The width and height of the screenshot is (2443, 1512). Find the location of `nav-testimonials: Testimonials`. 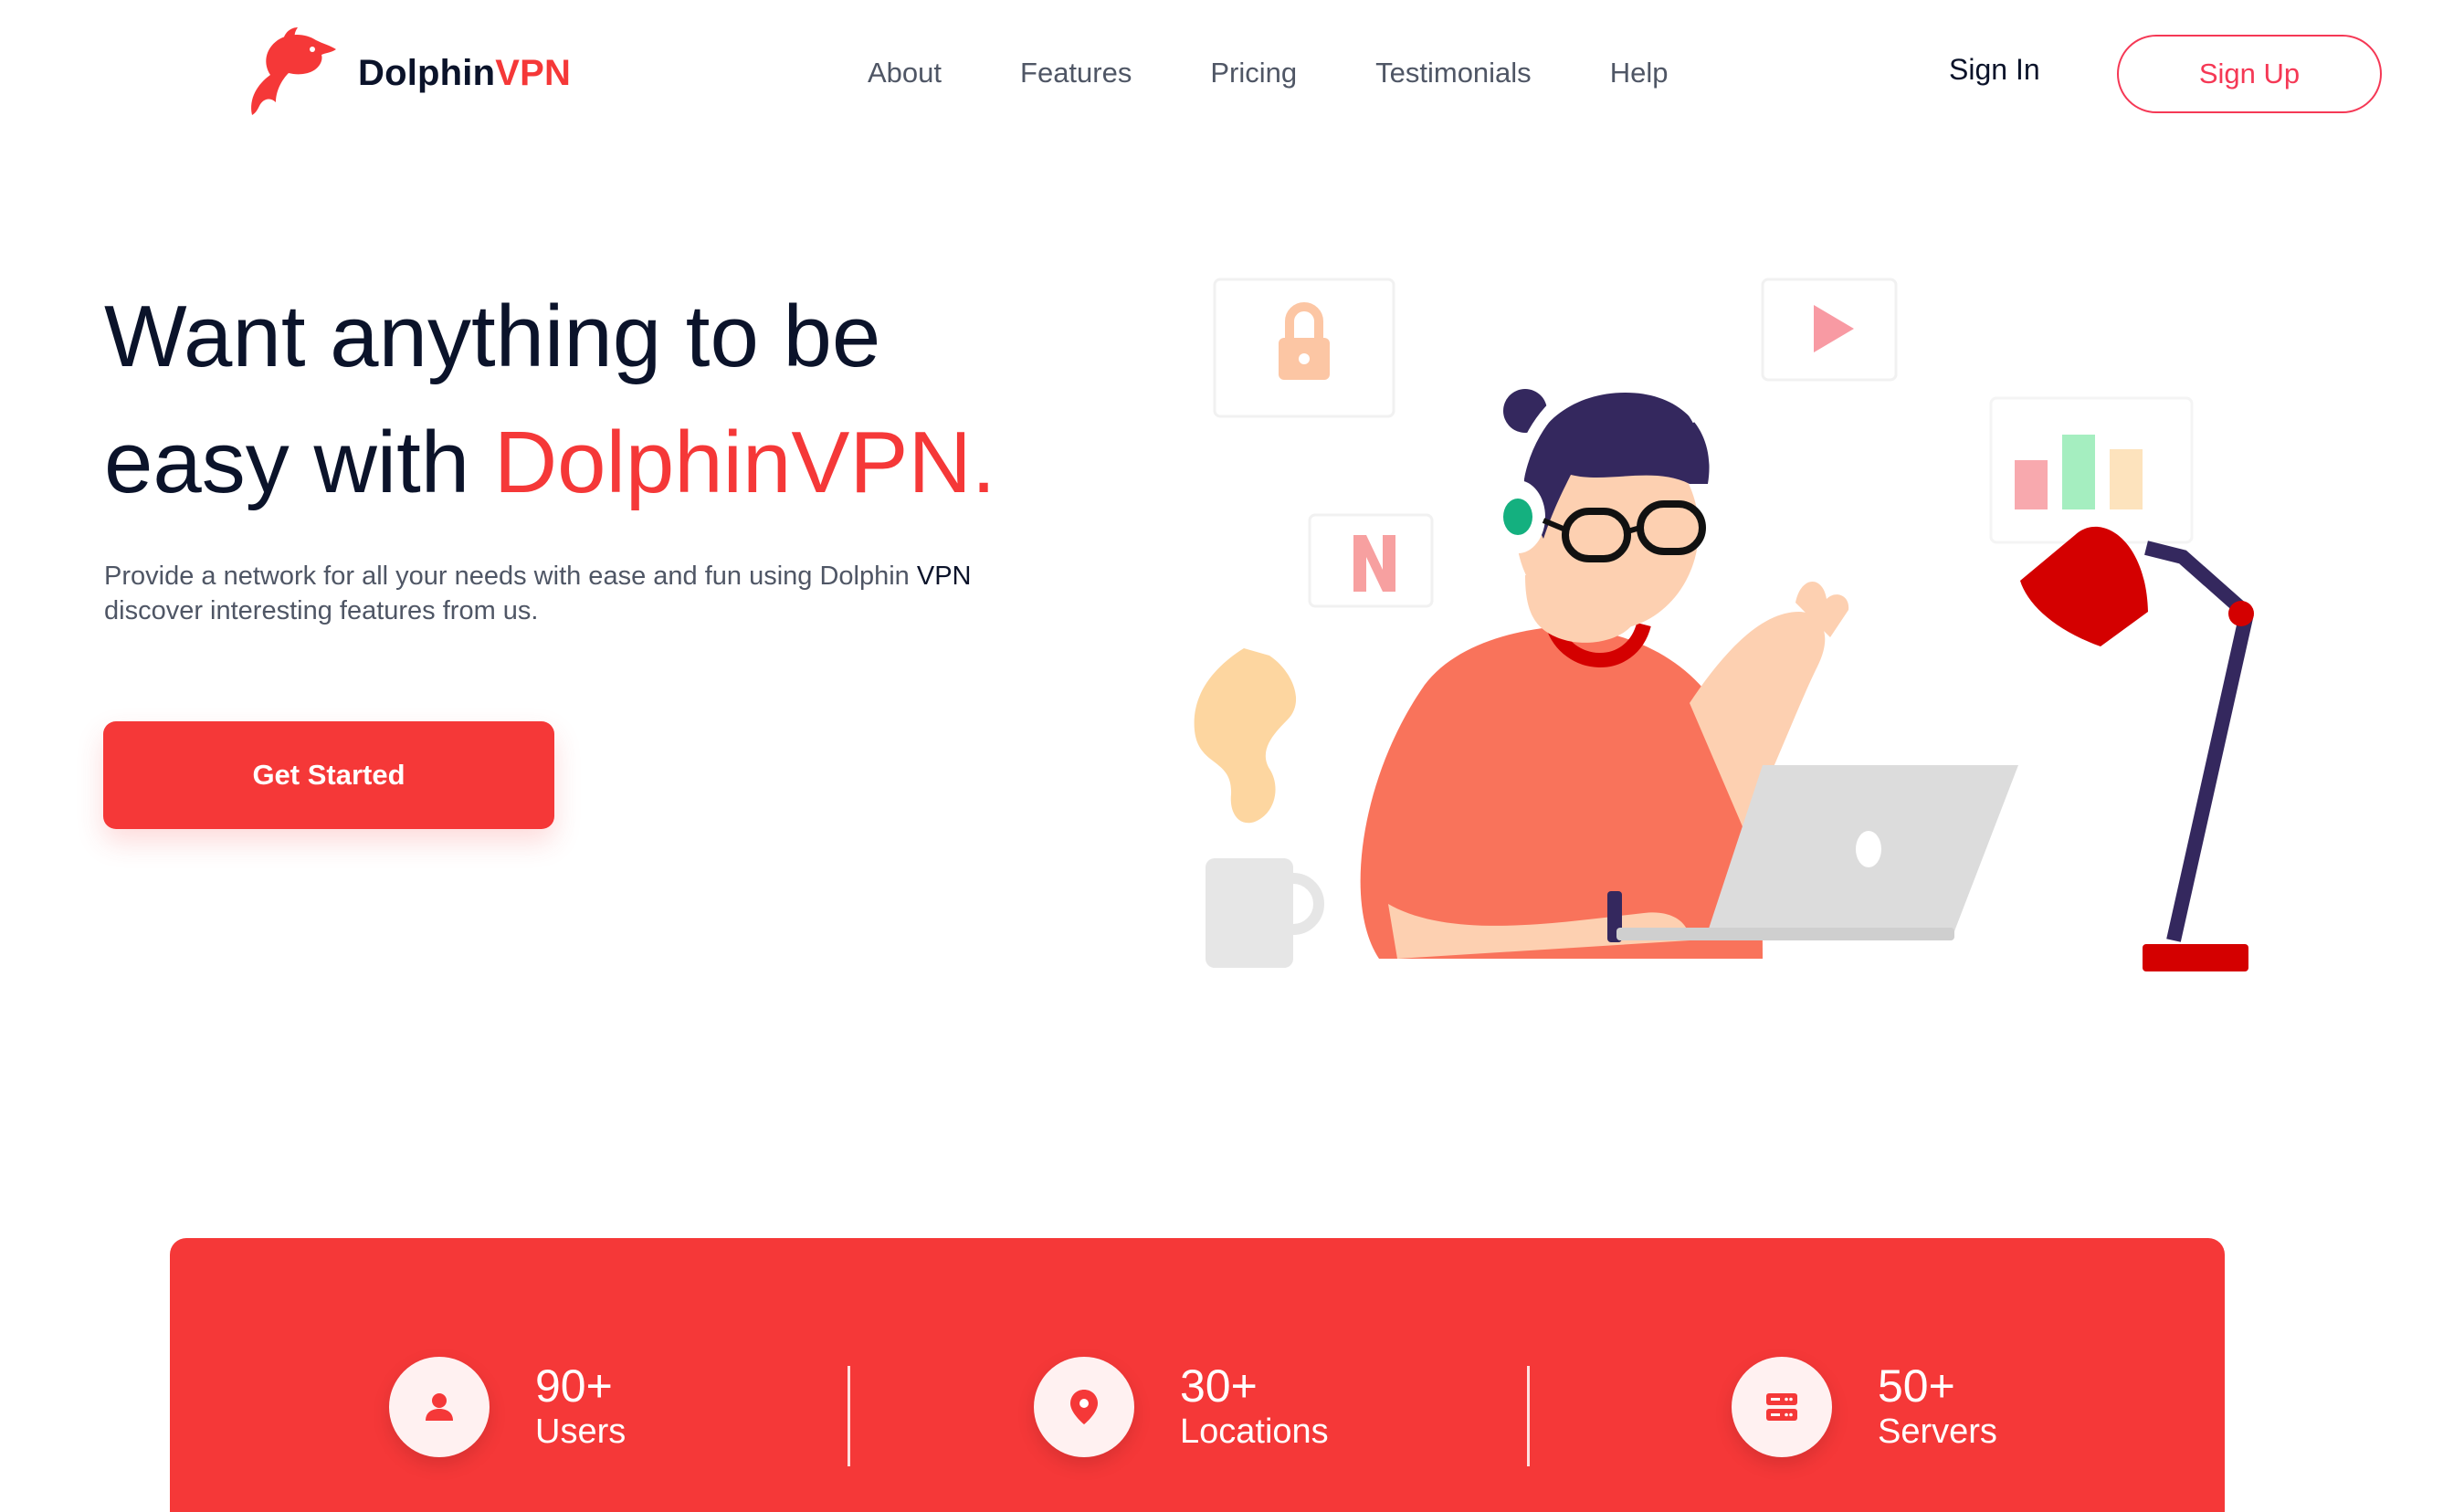

nav-testimonials: Testimonials is located at coordinates (1453, 73).